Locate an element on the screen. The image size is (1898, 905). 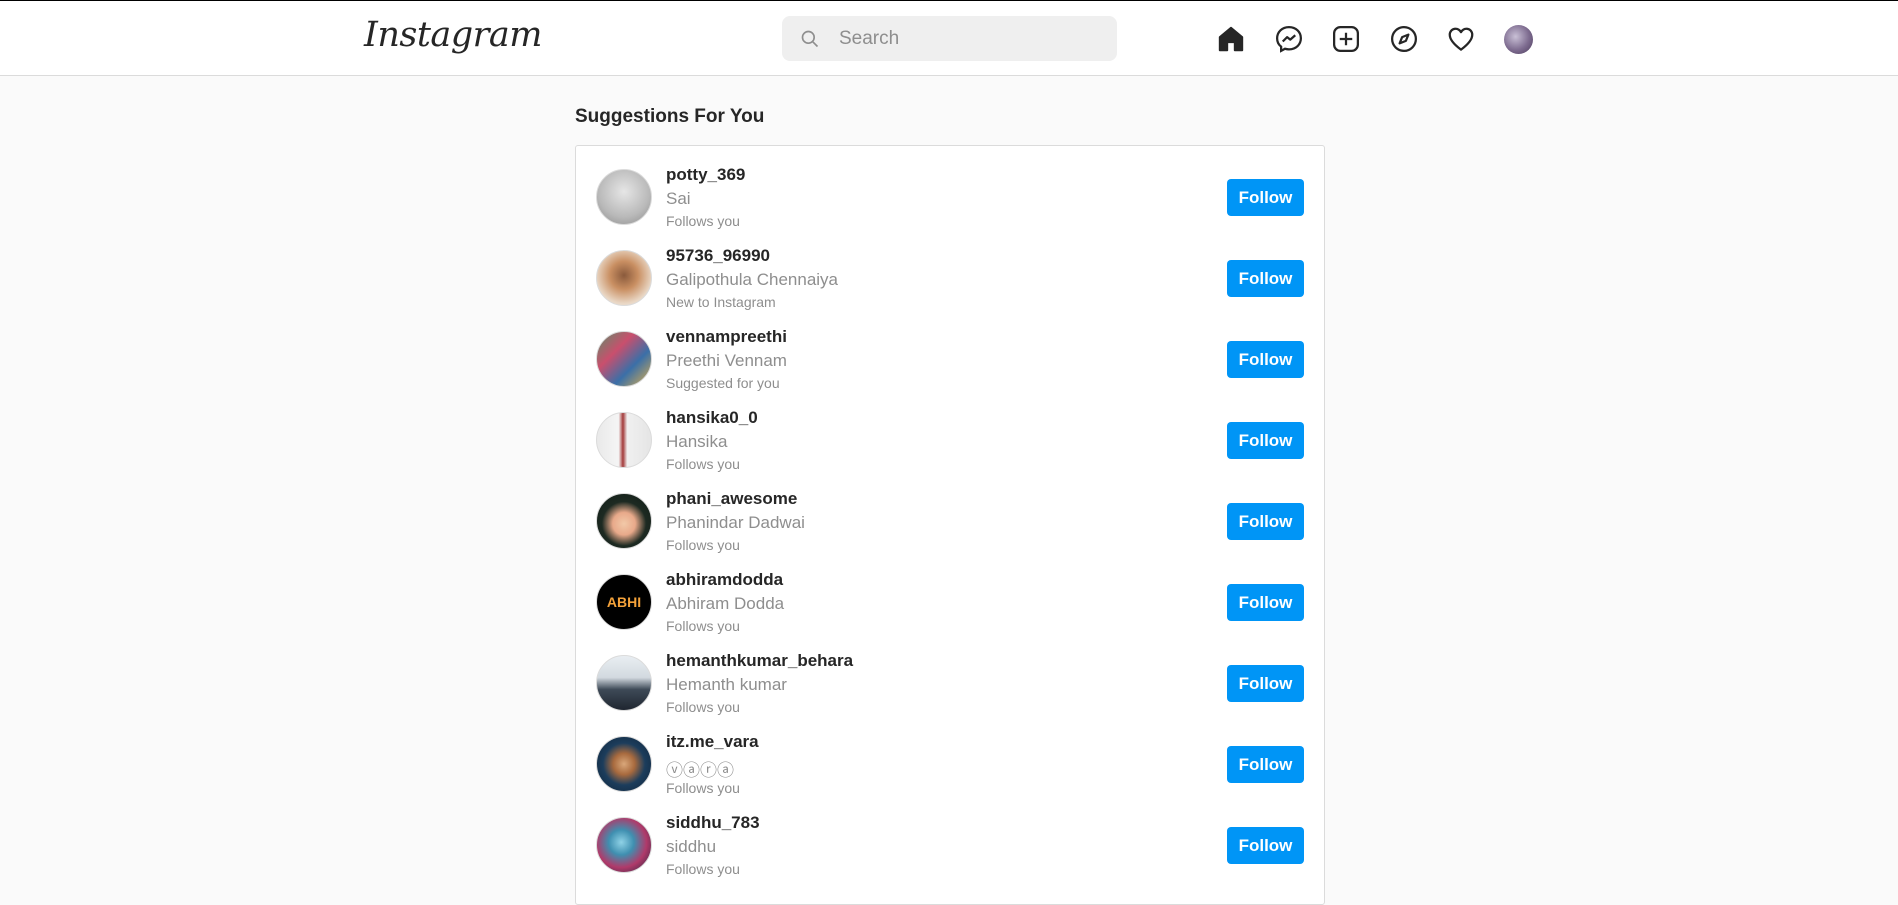
username-link: vennampreethi is located at coordinates (726, 337).